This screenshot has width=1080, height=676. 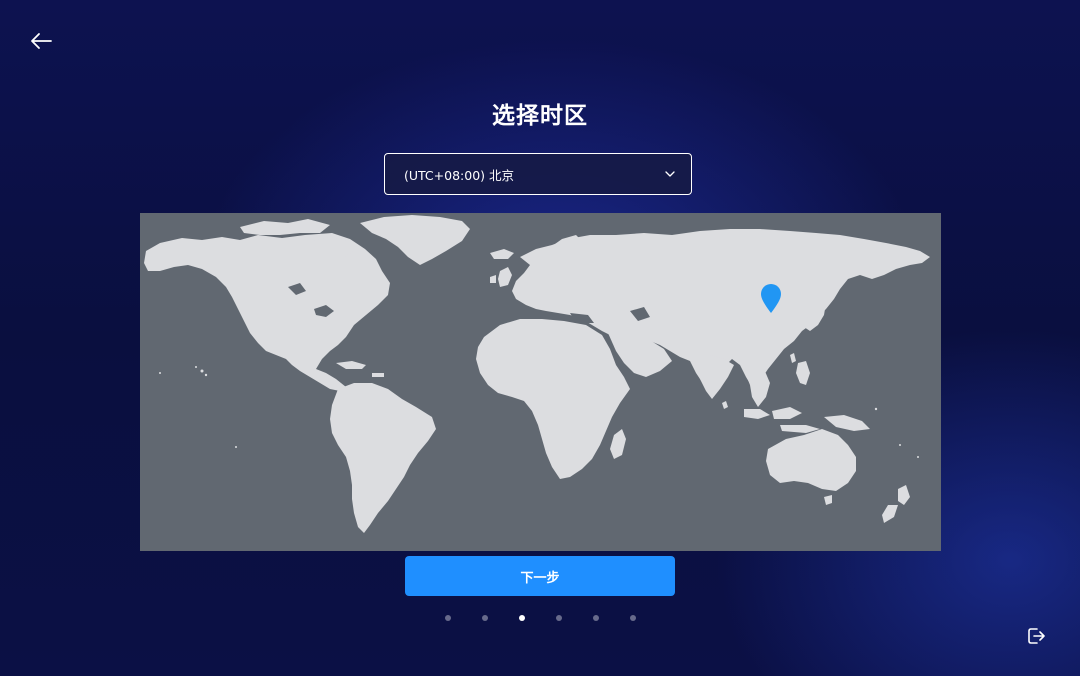 I want to click on landmass-new-guinea, so click(x=847, y=423).